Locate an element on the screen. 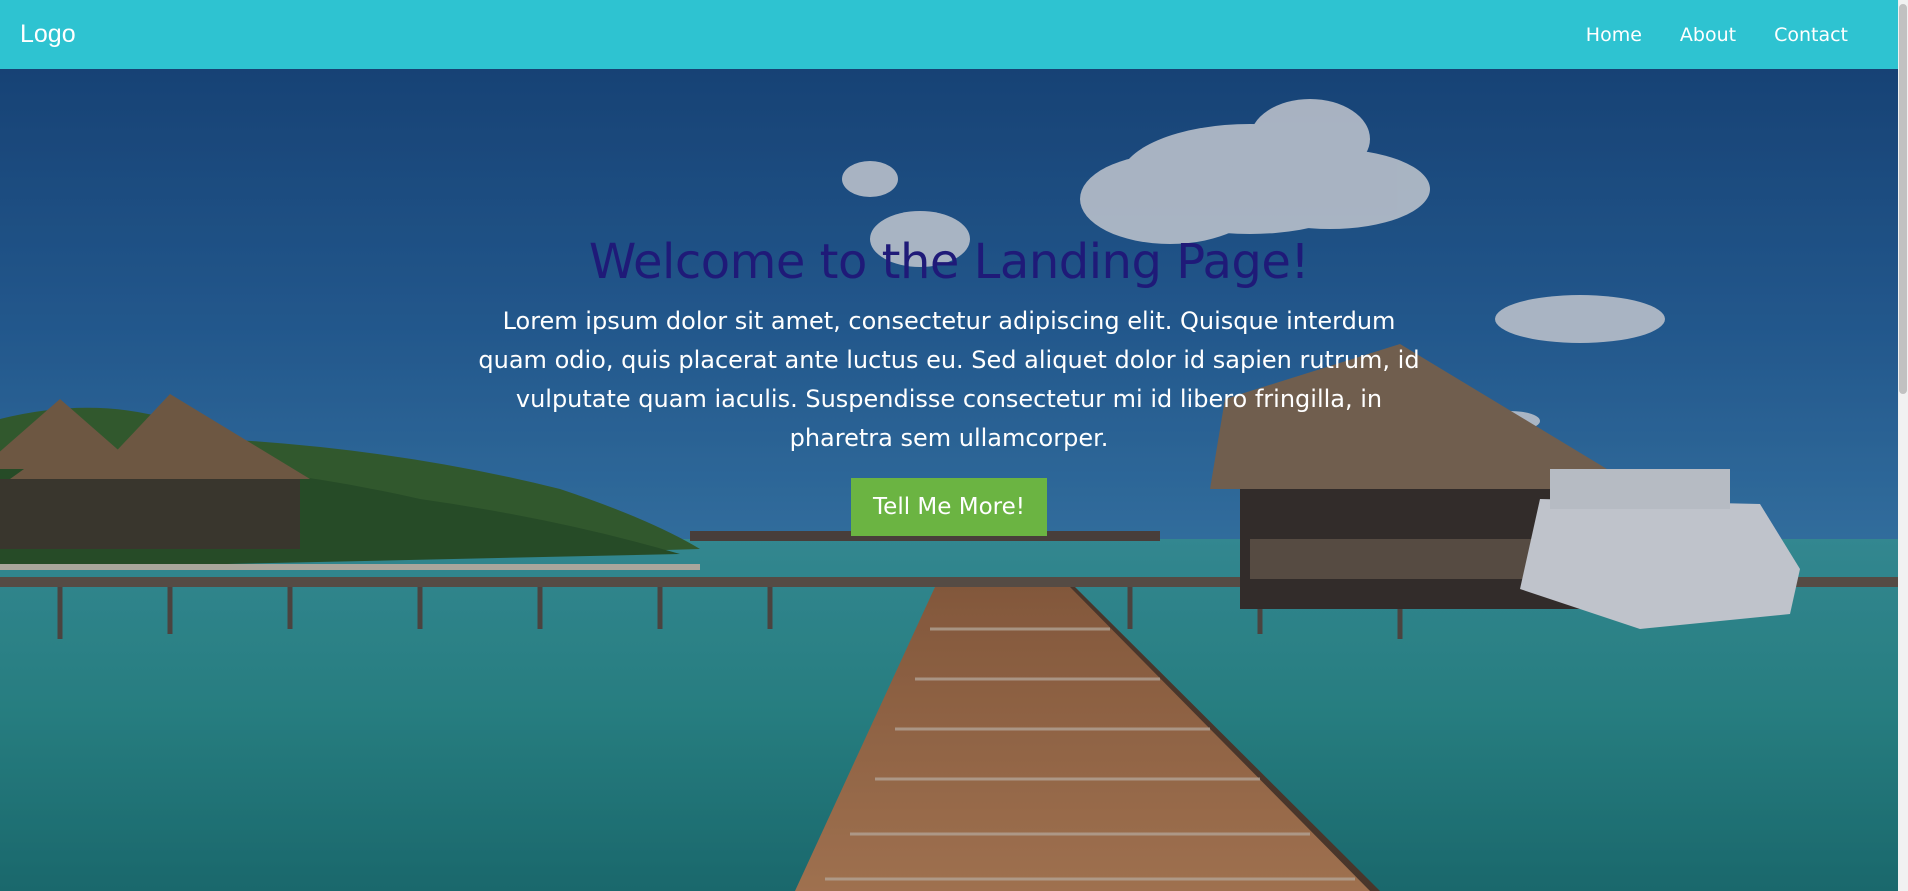 The image size is (1908, 891). hero-title: Welcome to the Landing Page! is located at coordinates (949, 262).